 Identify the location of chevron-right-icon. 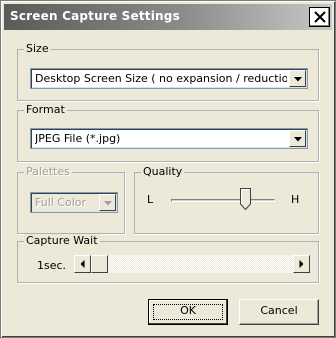
(301, 264).